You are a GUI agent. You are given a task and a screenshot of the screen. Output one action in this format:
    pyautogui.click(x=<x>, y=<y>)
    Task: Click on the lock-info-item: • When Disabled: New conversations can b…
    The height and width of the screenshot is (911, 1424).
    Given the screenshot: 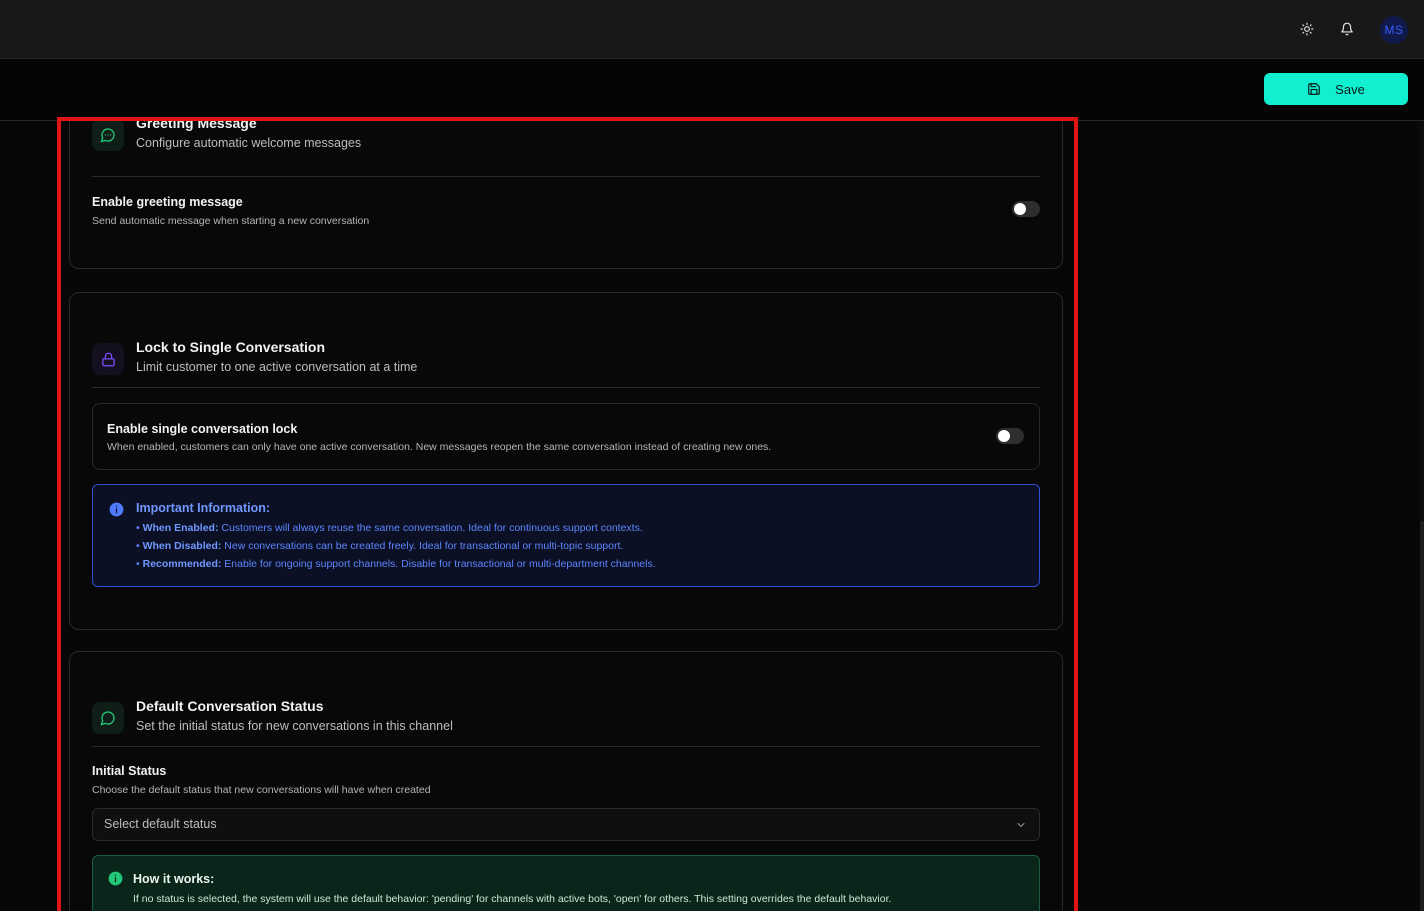 What is the action you would take?
    pyautogui.click(x=380, y=546)
    